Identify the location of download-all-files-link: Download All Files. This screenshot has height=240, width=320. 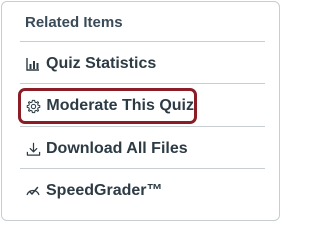
(142, 149).